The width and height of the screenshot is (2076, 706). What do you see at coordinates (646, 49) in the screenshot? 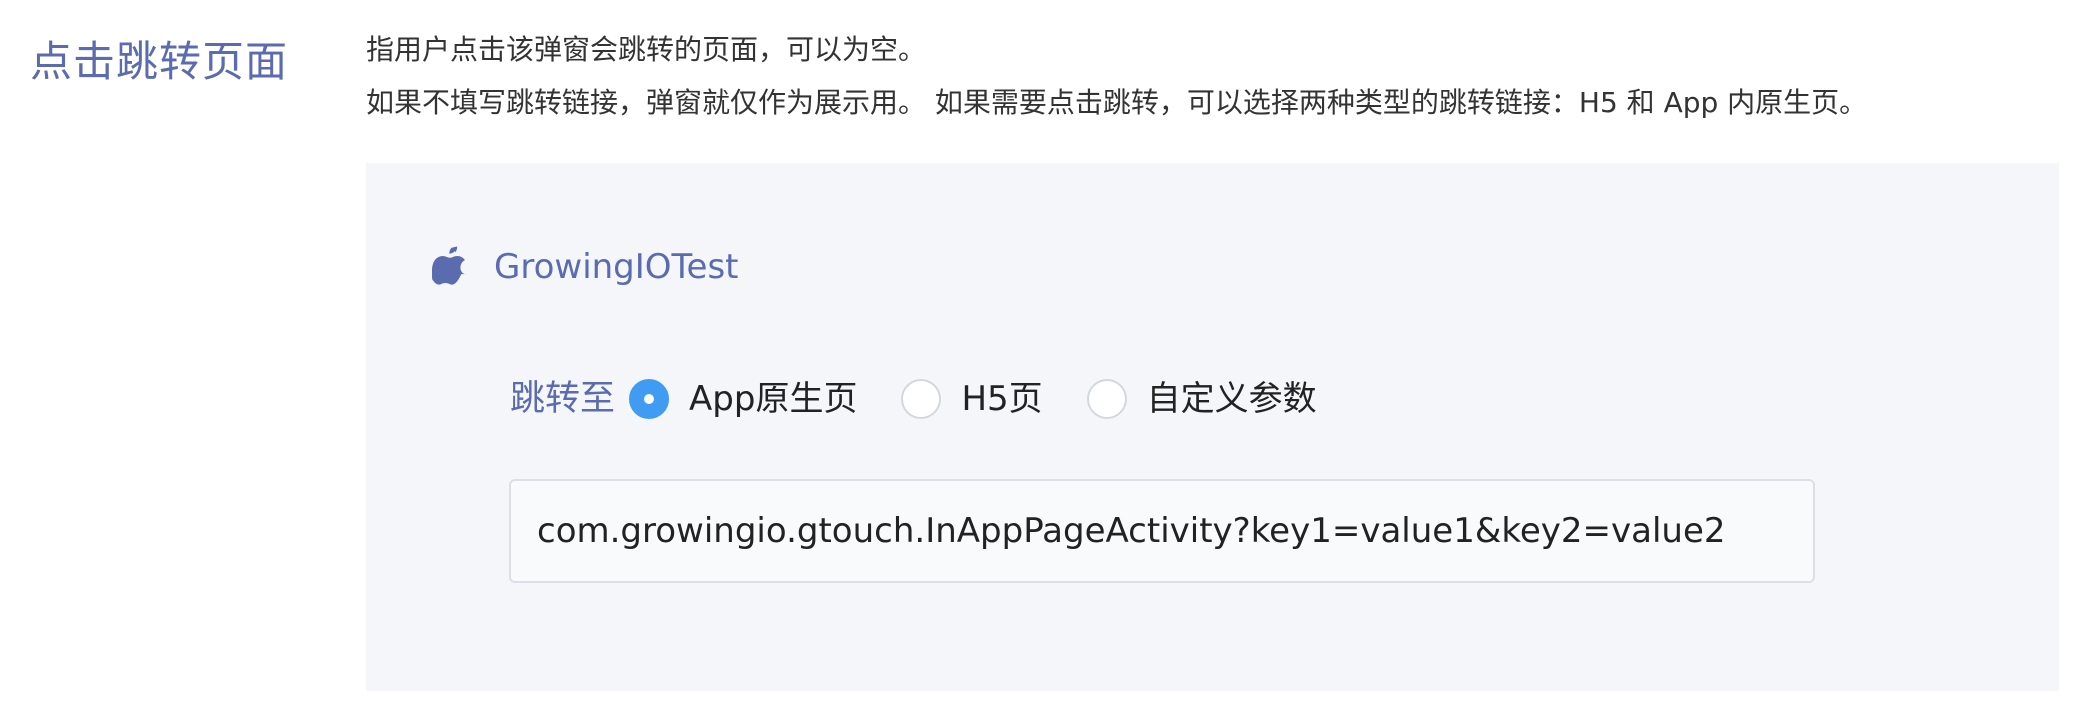
I see `description-line-1: 指用户点击该弹窗会跳转的页面，可以为空。` at bounding box center [646, 49].